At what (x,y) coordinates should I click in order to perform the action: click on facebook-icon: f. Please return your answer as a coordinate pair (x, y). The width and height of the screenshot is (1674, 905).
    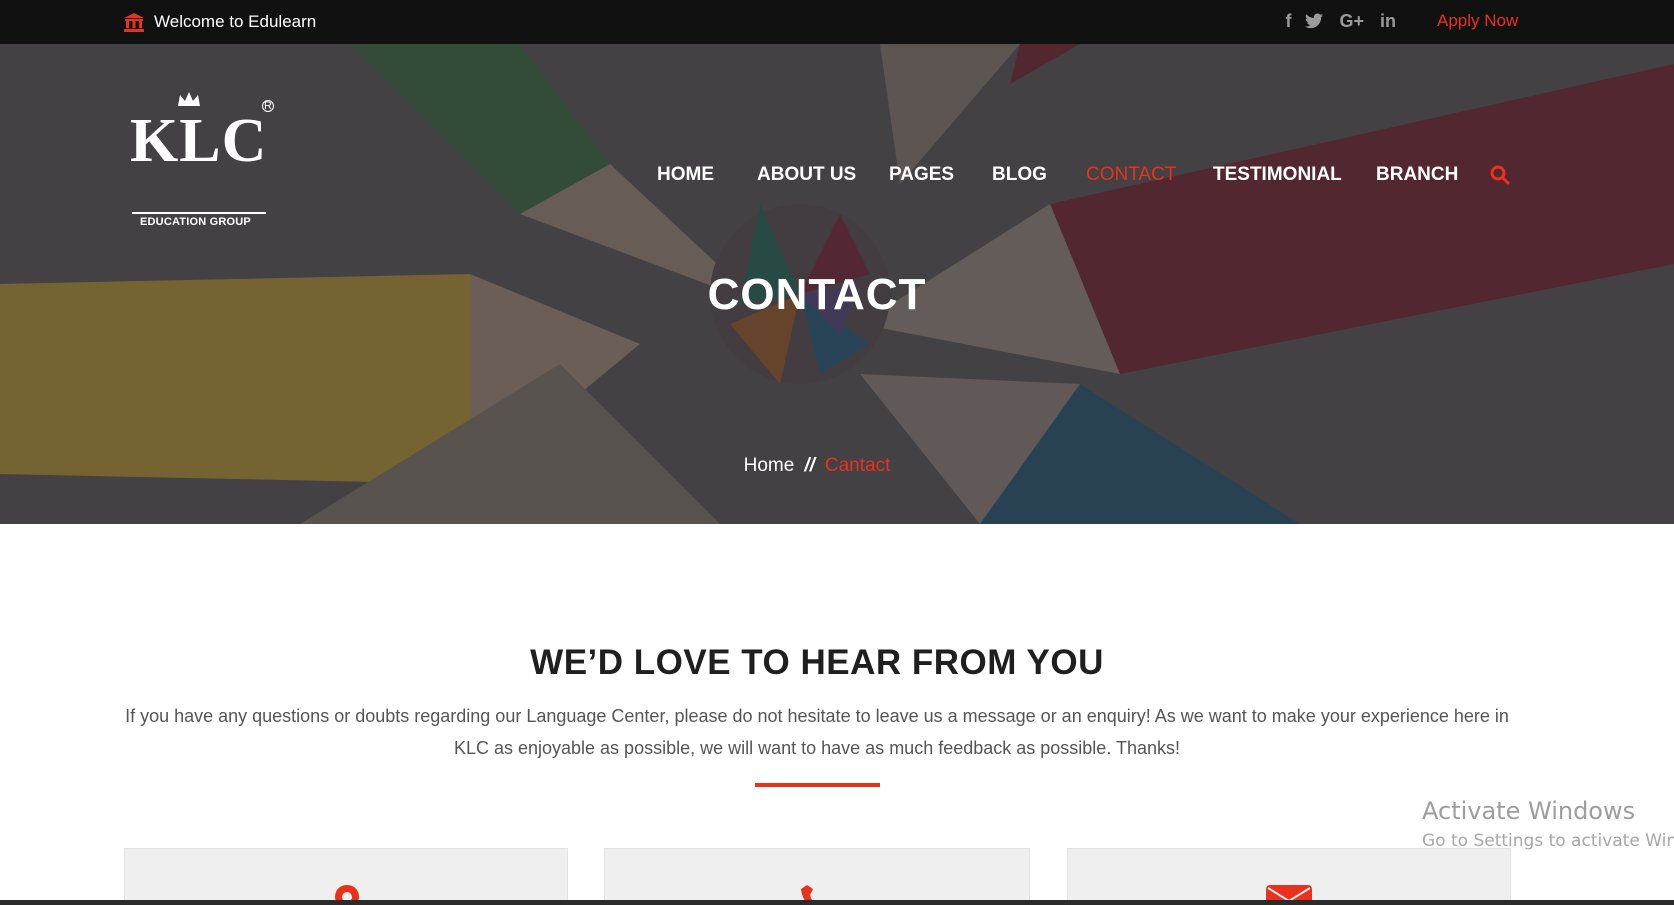
    Looking at the image, I should click on (1288, 21).